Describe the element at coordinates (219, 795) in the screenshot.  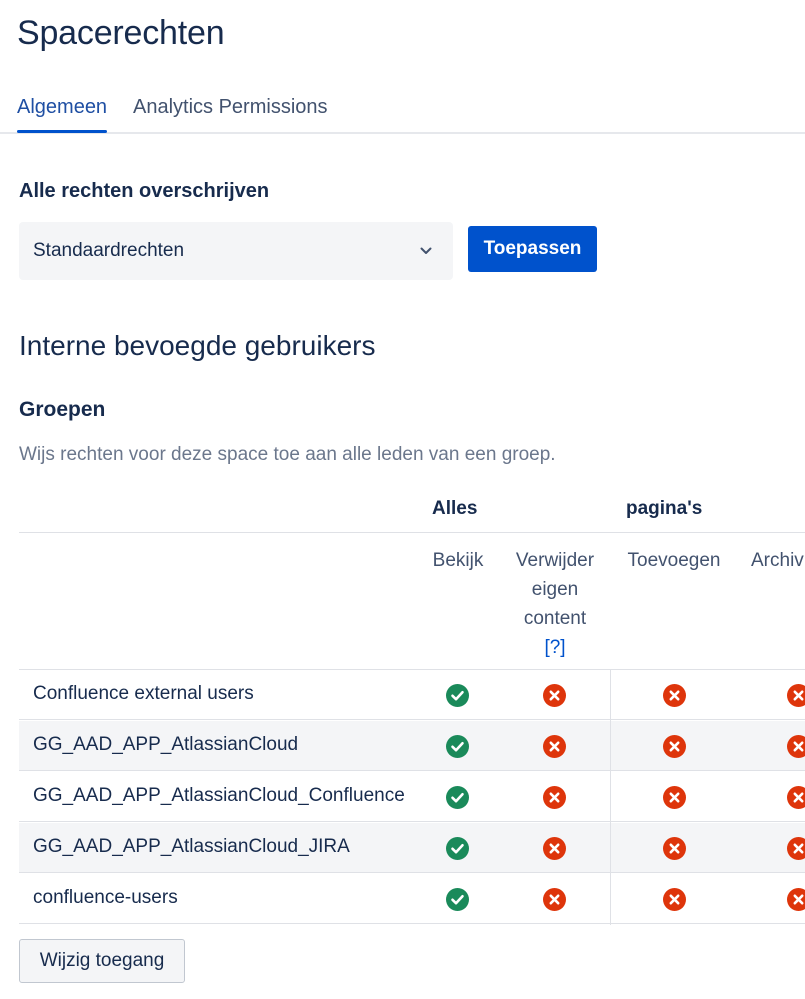
I see `group-name: GG_AAD_APP_AtlassianCloud_Confluence` at that location.